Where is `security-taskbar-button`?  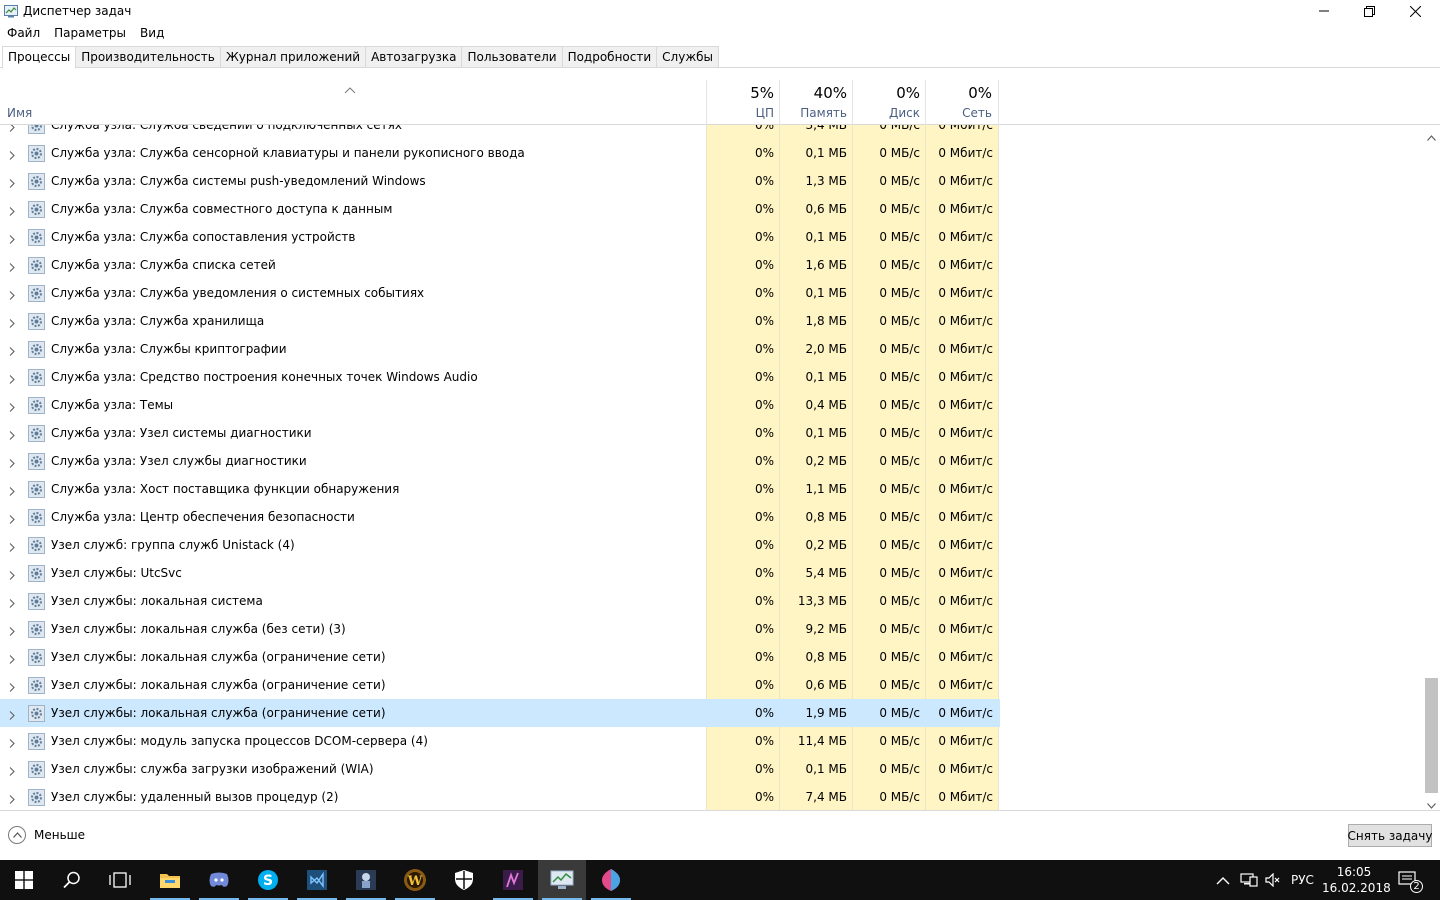 security-taskbar-button is located at coordinates (464, 880).